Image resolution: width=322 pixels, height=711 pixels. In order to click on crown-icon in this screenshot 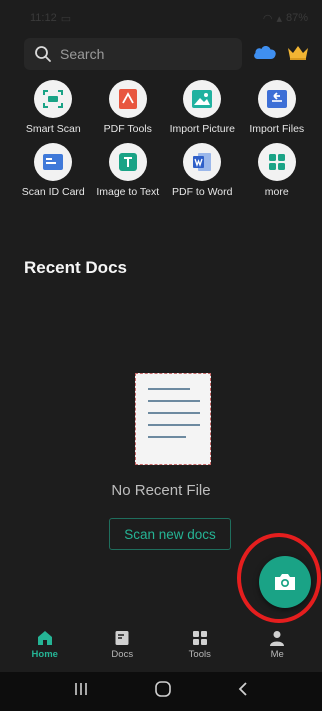, I will do `click(298, 54)`.